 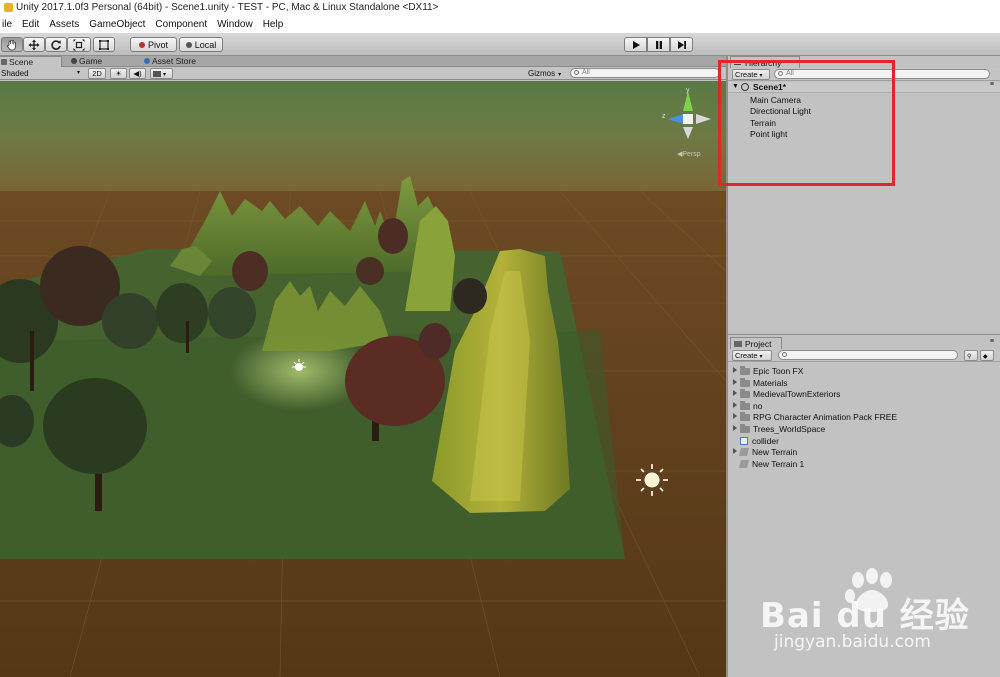 I want to click on 2d-label: 2D, so click(x=97, y=73).